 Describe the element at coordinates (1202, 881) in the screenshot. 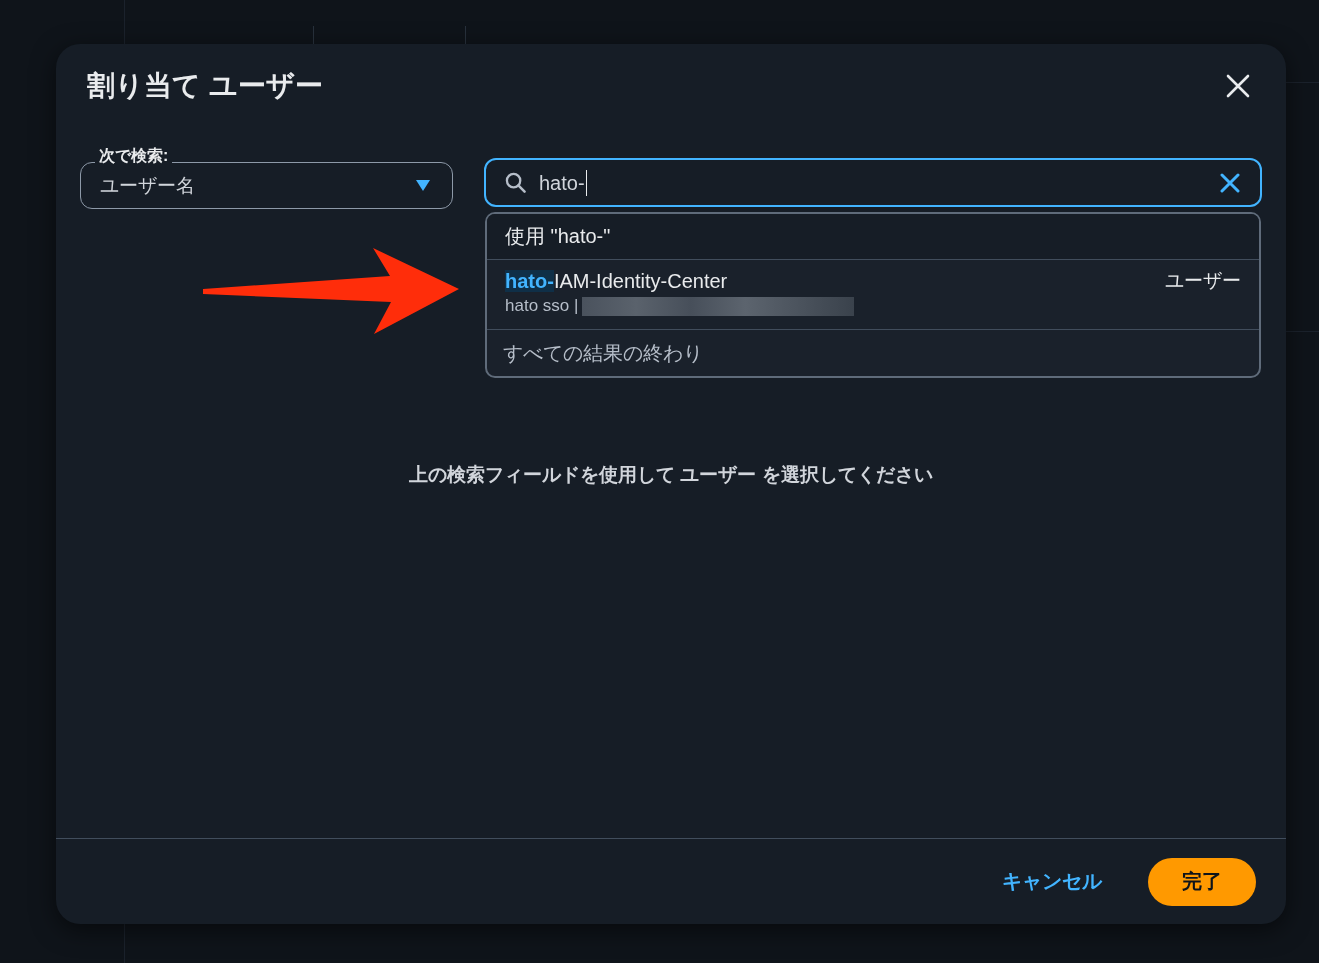

I see `done-button: 完了` at that location.